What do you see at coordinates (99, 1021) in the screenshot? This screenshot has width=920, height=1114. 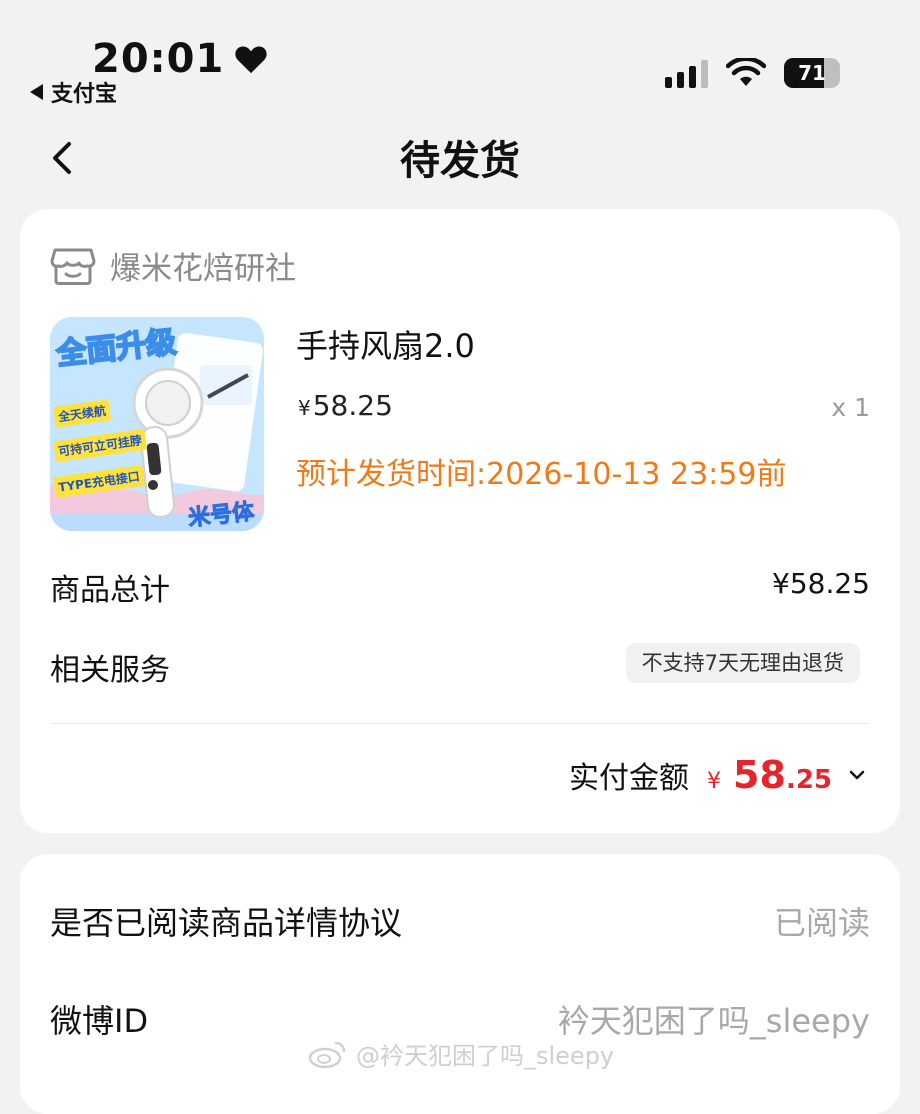 I see `weibo-id-label: 微博ID` at bounding box center [99, 1021].